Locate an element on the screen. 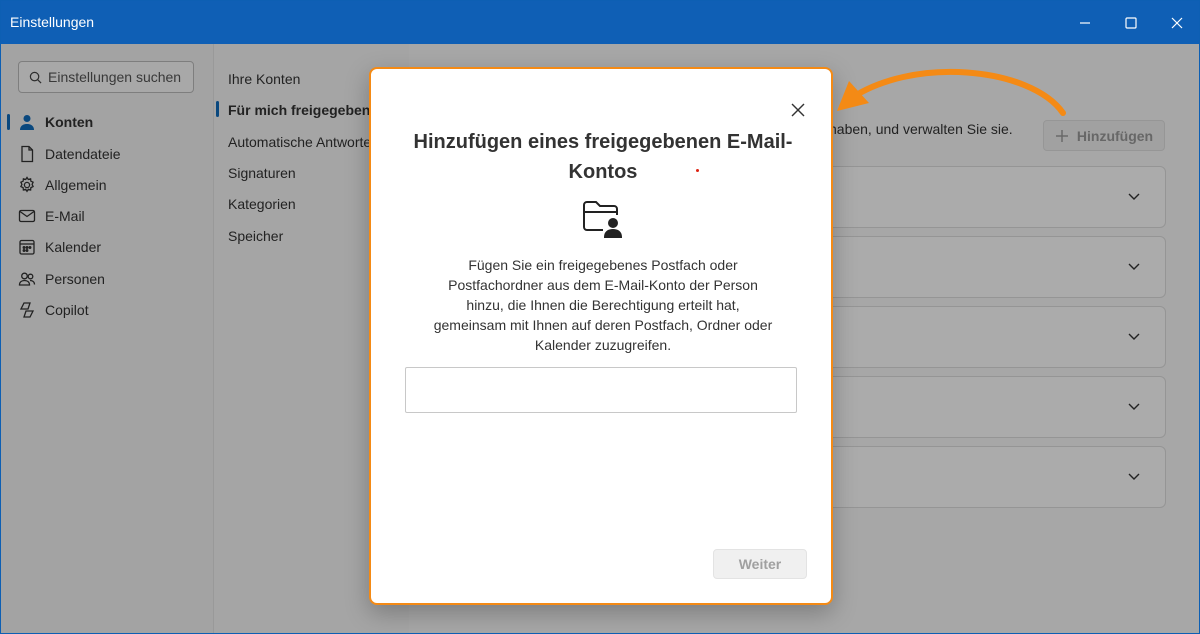 The width and height of the screenshot is (1200, 634). window-title: Einstellungen is located at coordinates (52, 22).